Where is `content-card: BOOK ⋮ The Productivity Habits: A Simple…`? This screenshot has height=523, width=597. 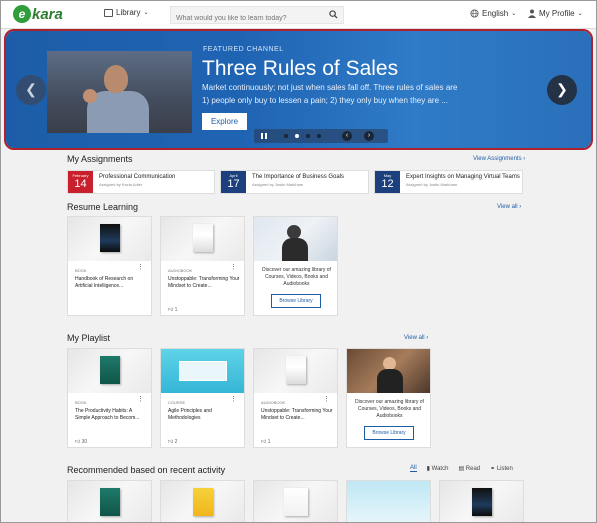 content-card: BOOK ⋮ The Productivity Habits: A Simple… is located at coordinates (109, 398).